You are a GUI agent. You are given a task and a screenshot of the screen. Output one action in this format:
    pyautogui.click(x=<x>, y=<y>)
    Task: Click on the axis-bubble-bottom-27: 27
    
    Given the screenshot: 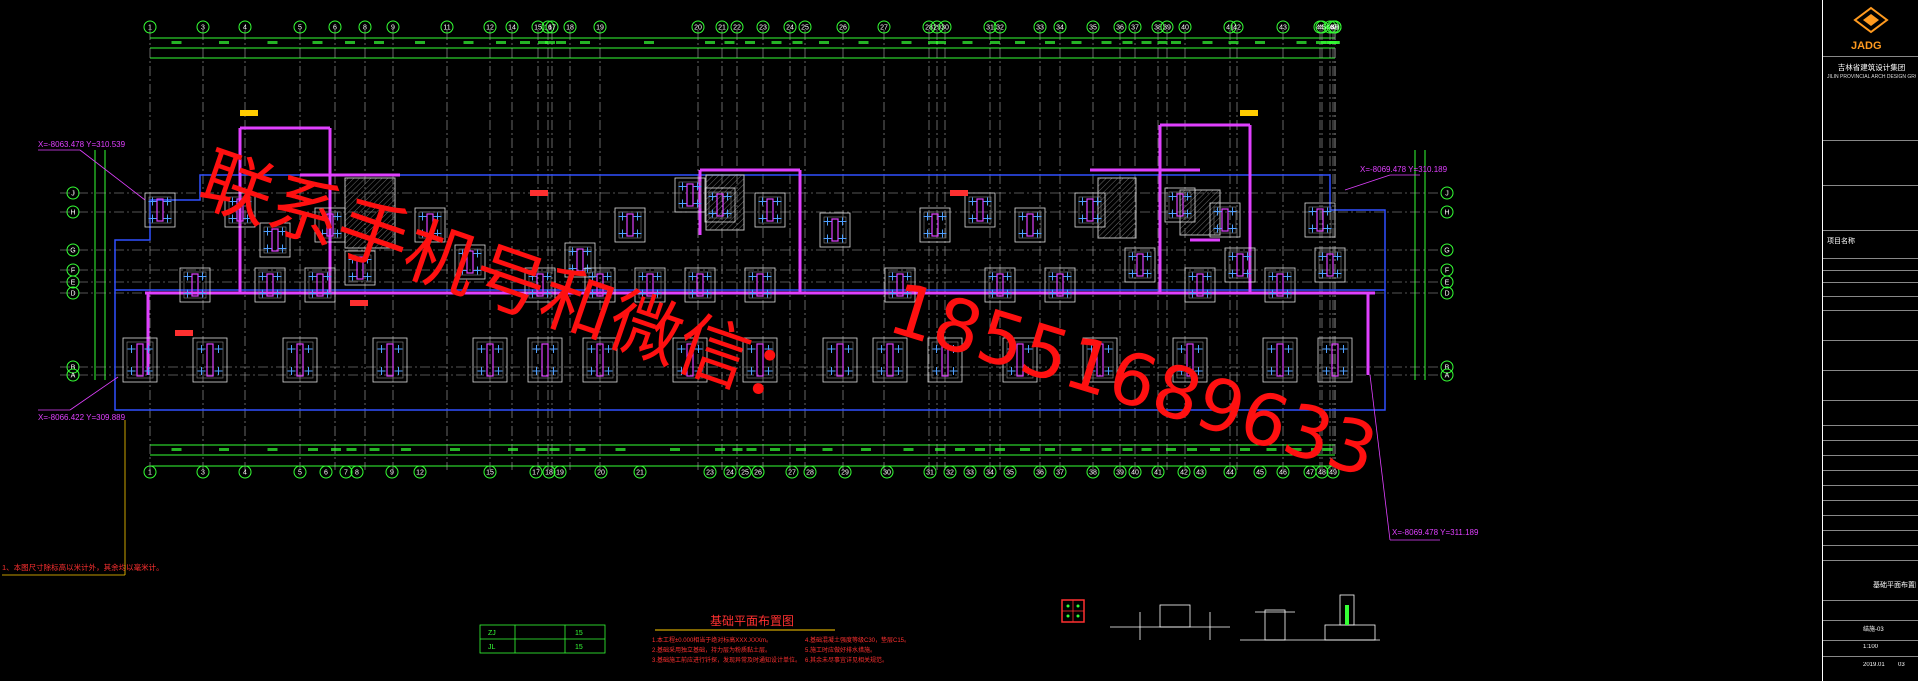 What is the action you would take?
    pyautogui.click(x=792, y=472)
    